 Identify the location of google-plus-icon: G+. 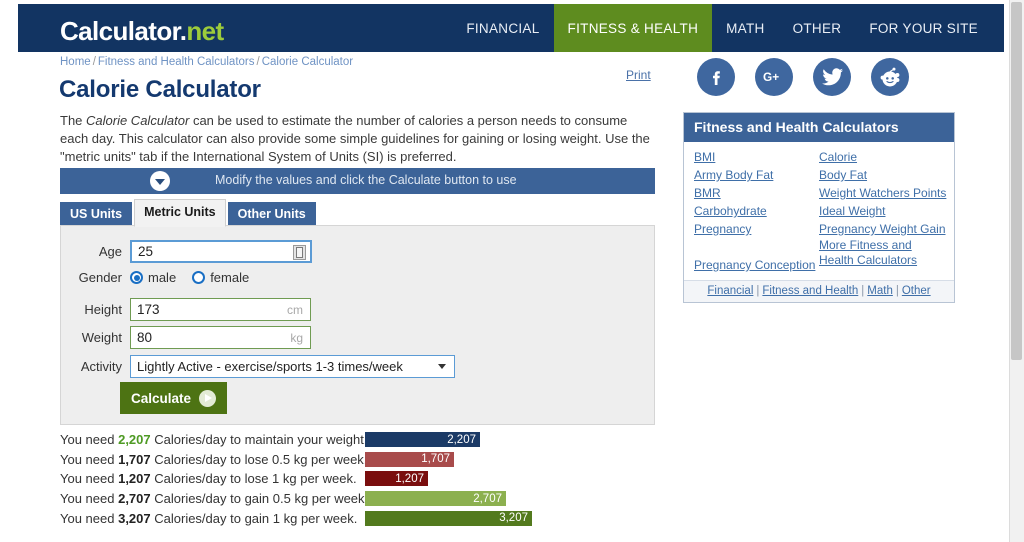
(774, 77).